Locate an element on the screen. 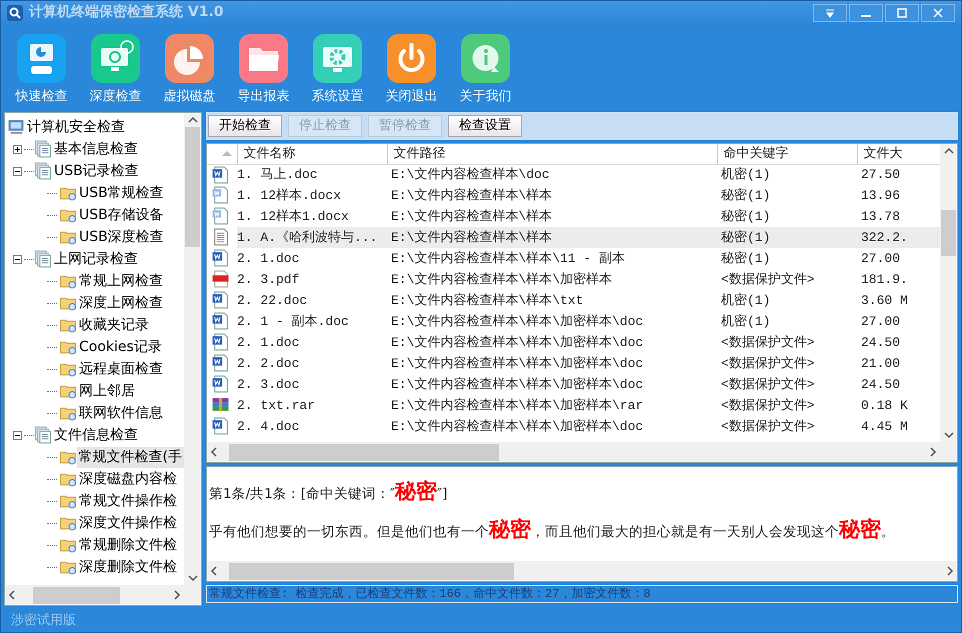  table-cell: 322.2. is located at coordinates (898, 237).